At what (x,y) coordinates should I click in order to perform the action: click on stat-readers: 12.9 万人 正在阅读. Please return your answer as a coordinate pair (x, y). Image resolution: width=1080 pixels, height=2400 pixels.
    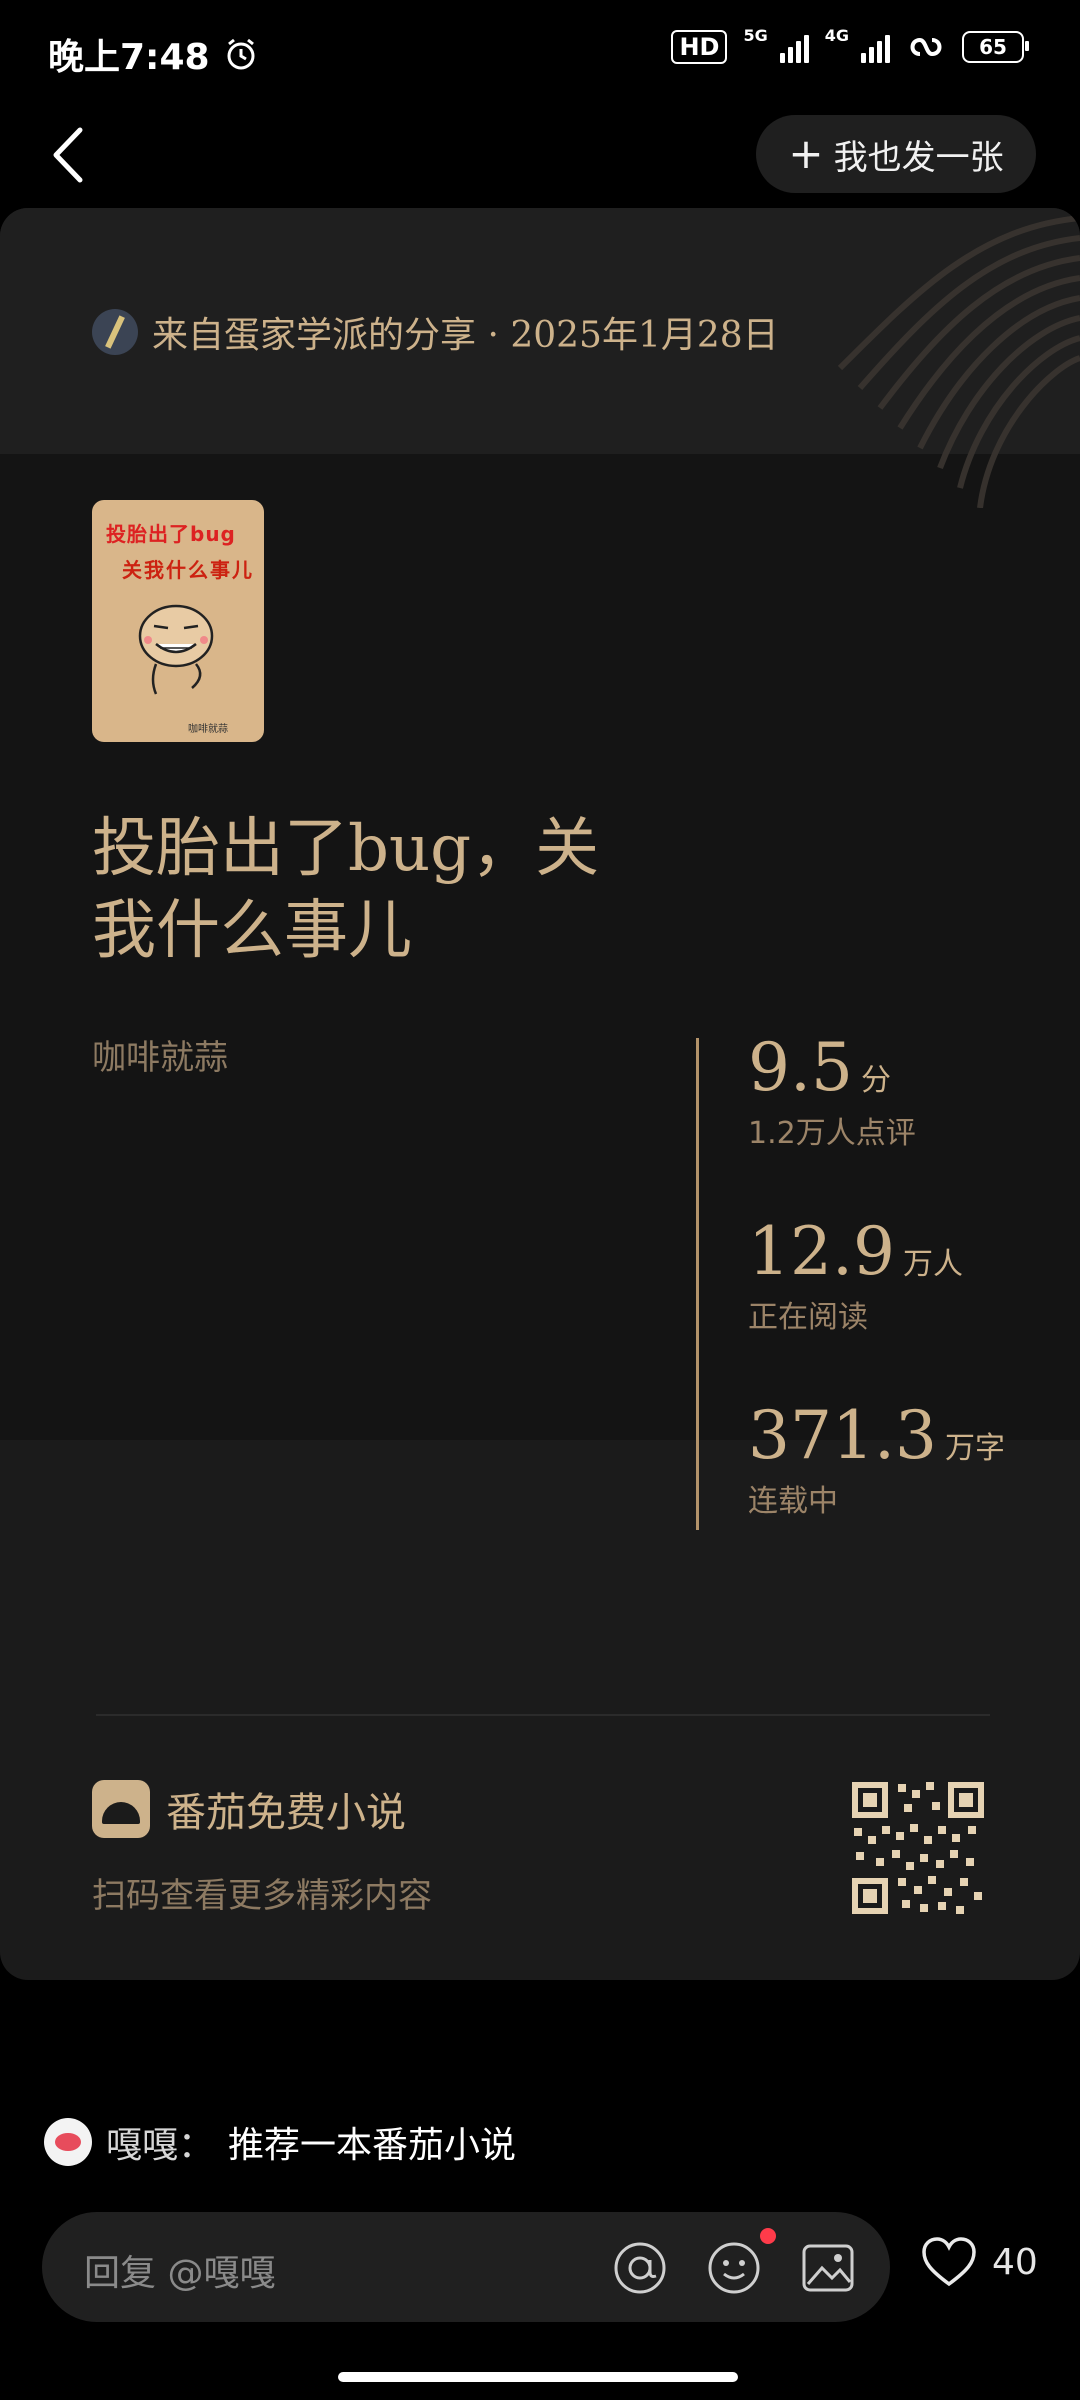
    Looking at the image, I should click on (855, 1275).